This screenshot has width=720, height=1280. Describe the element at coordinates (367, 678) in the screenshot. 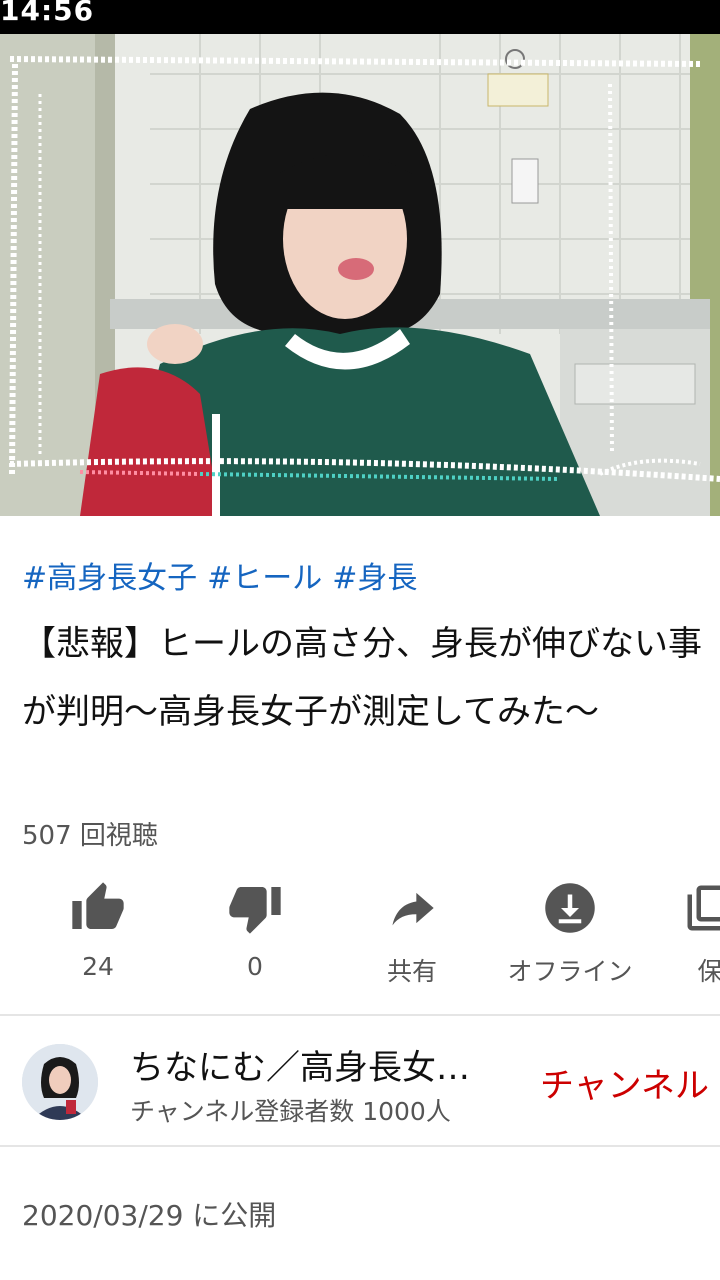

I see `video-title: 【悲報】ヒールの高さ分、身長が伸びない事が判明〜高身長女子が測定してみた〜` at that location.